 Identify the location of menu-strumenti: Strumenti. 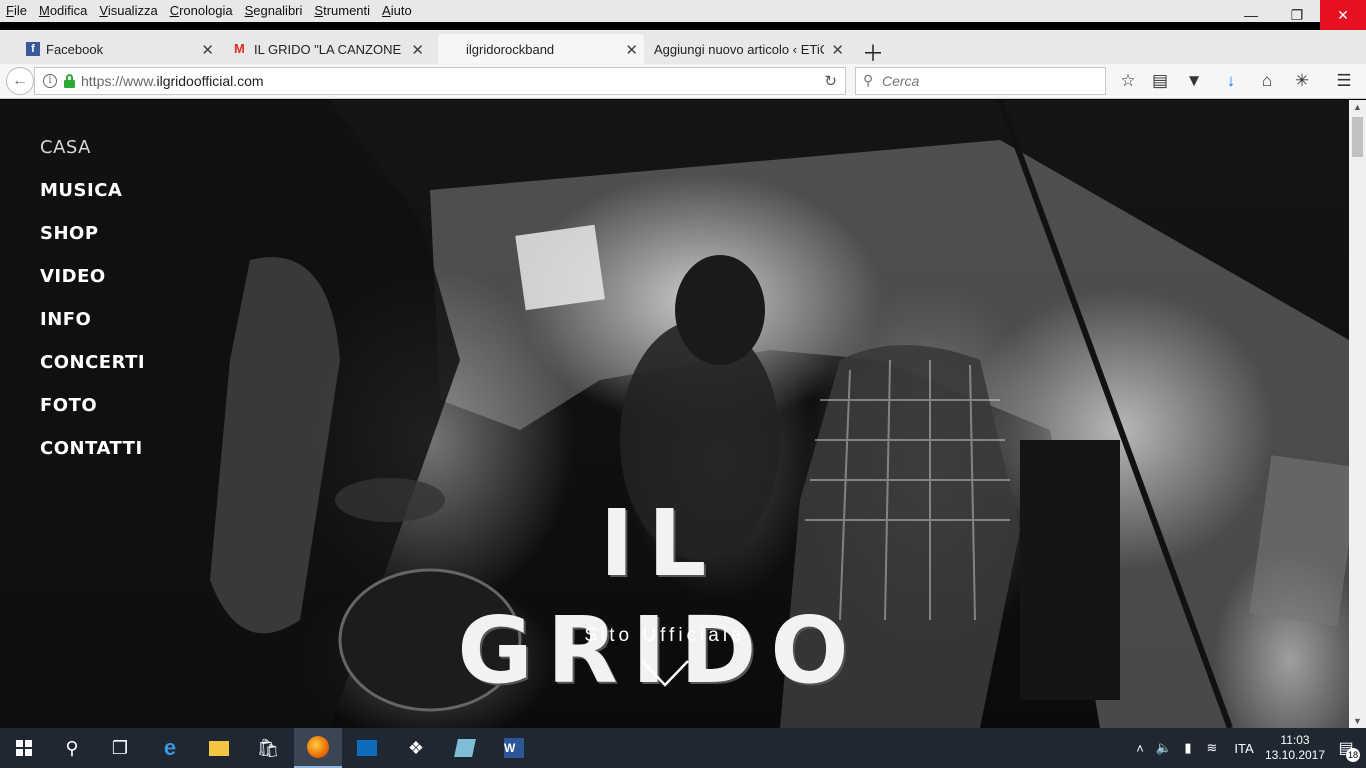
(342, 11).